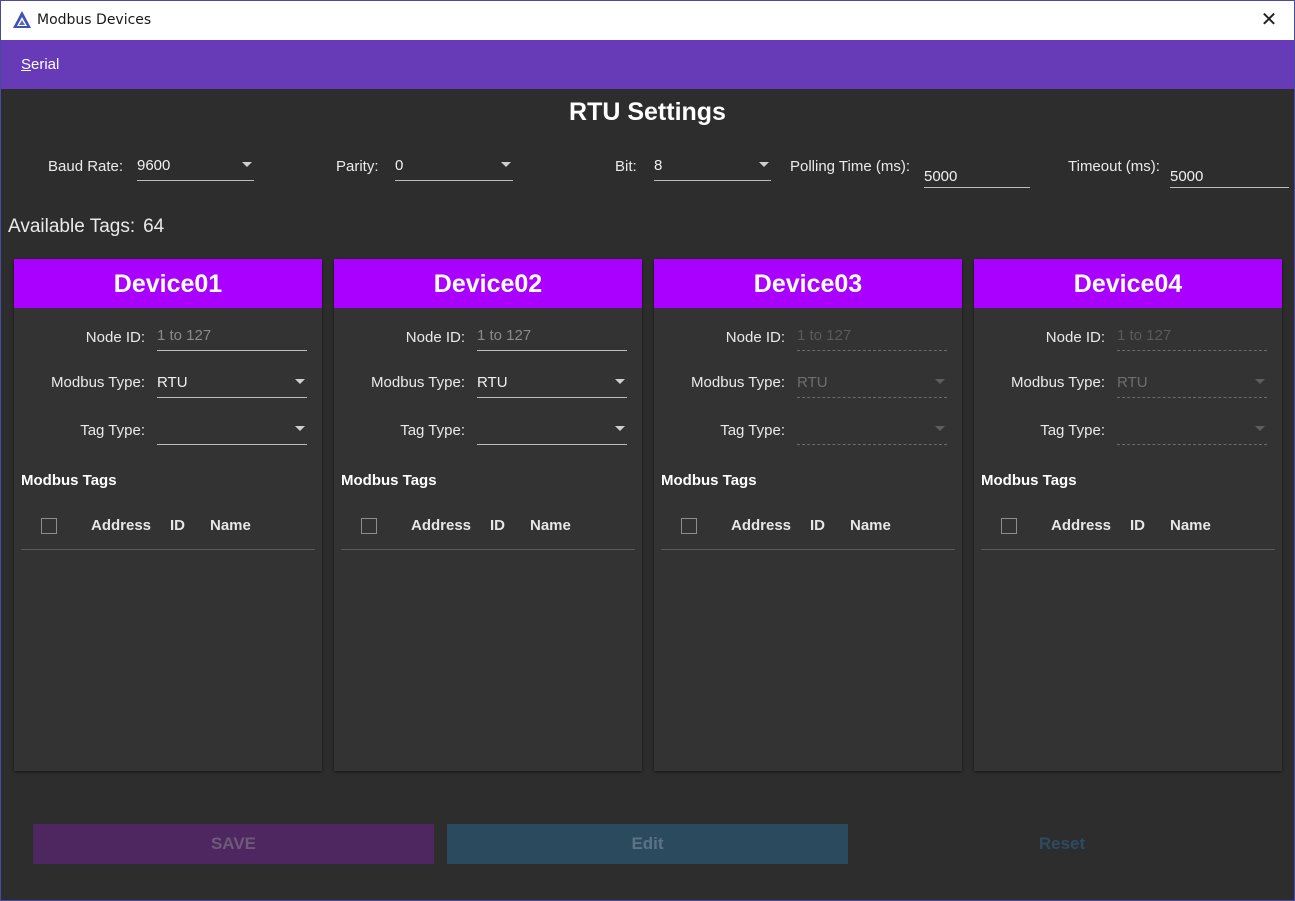  I want to click on baud-rate-select: 9600, so click(195, 166).